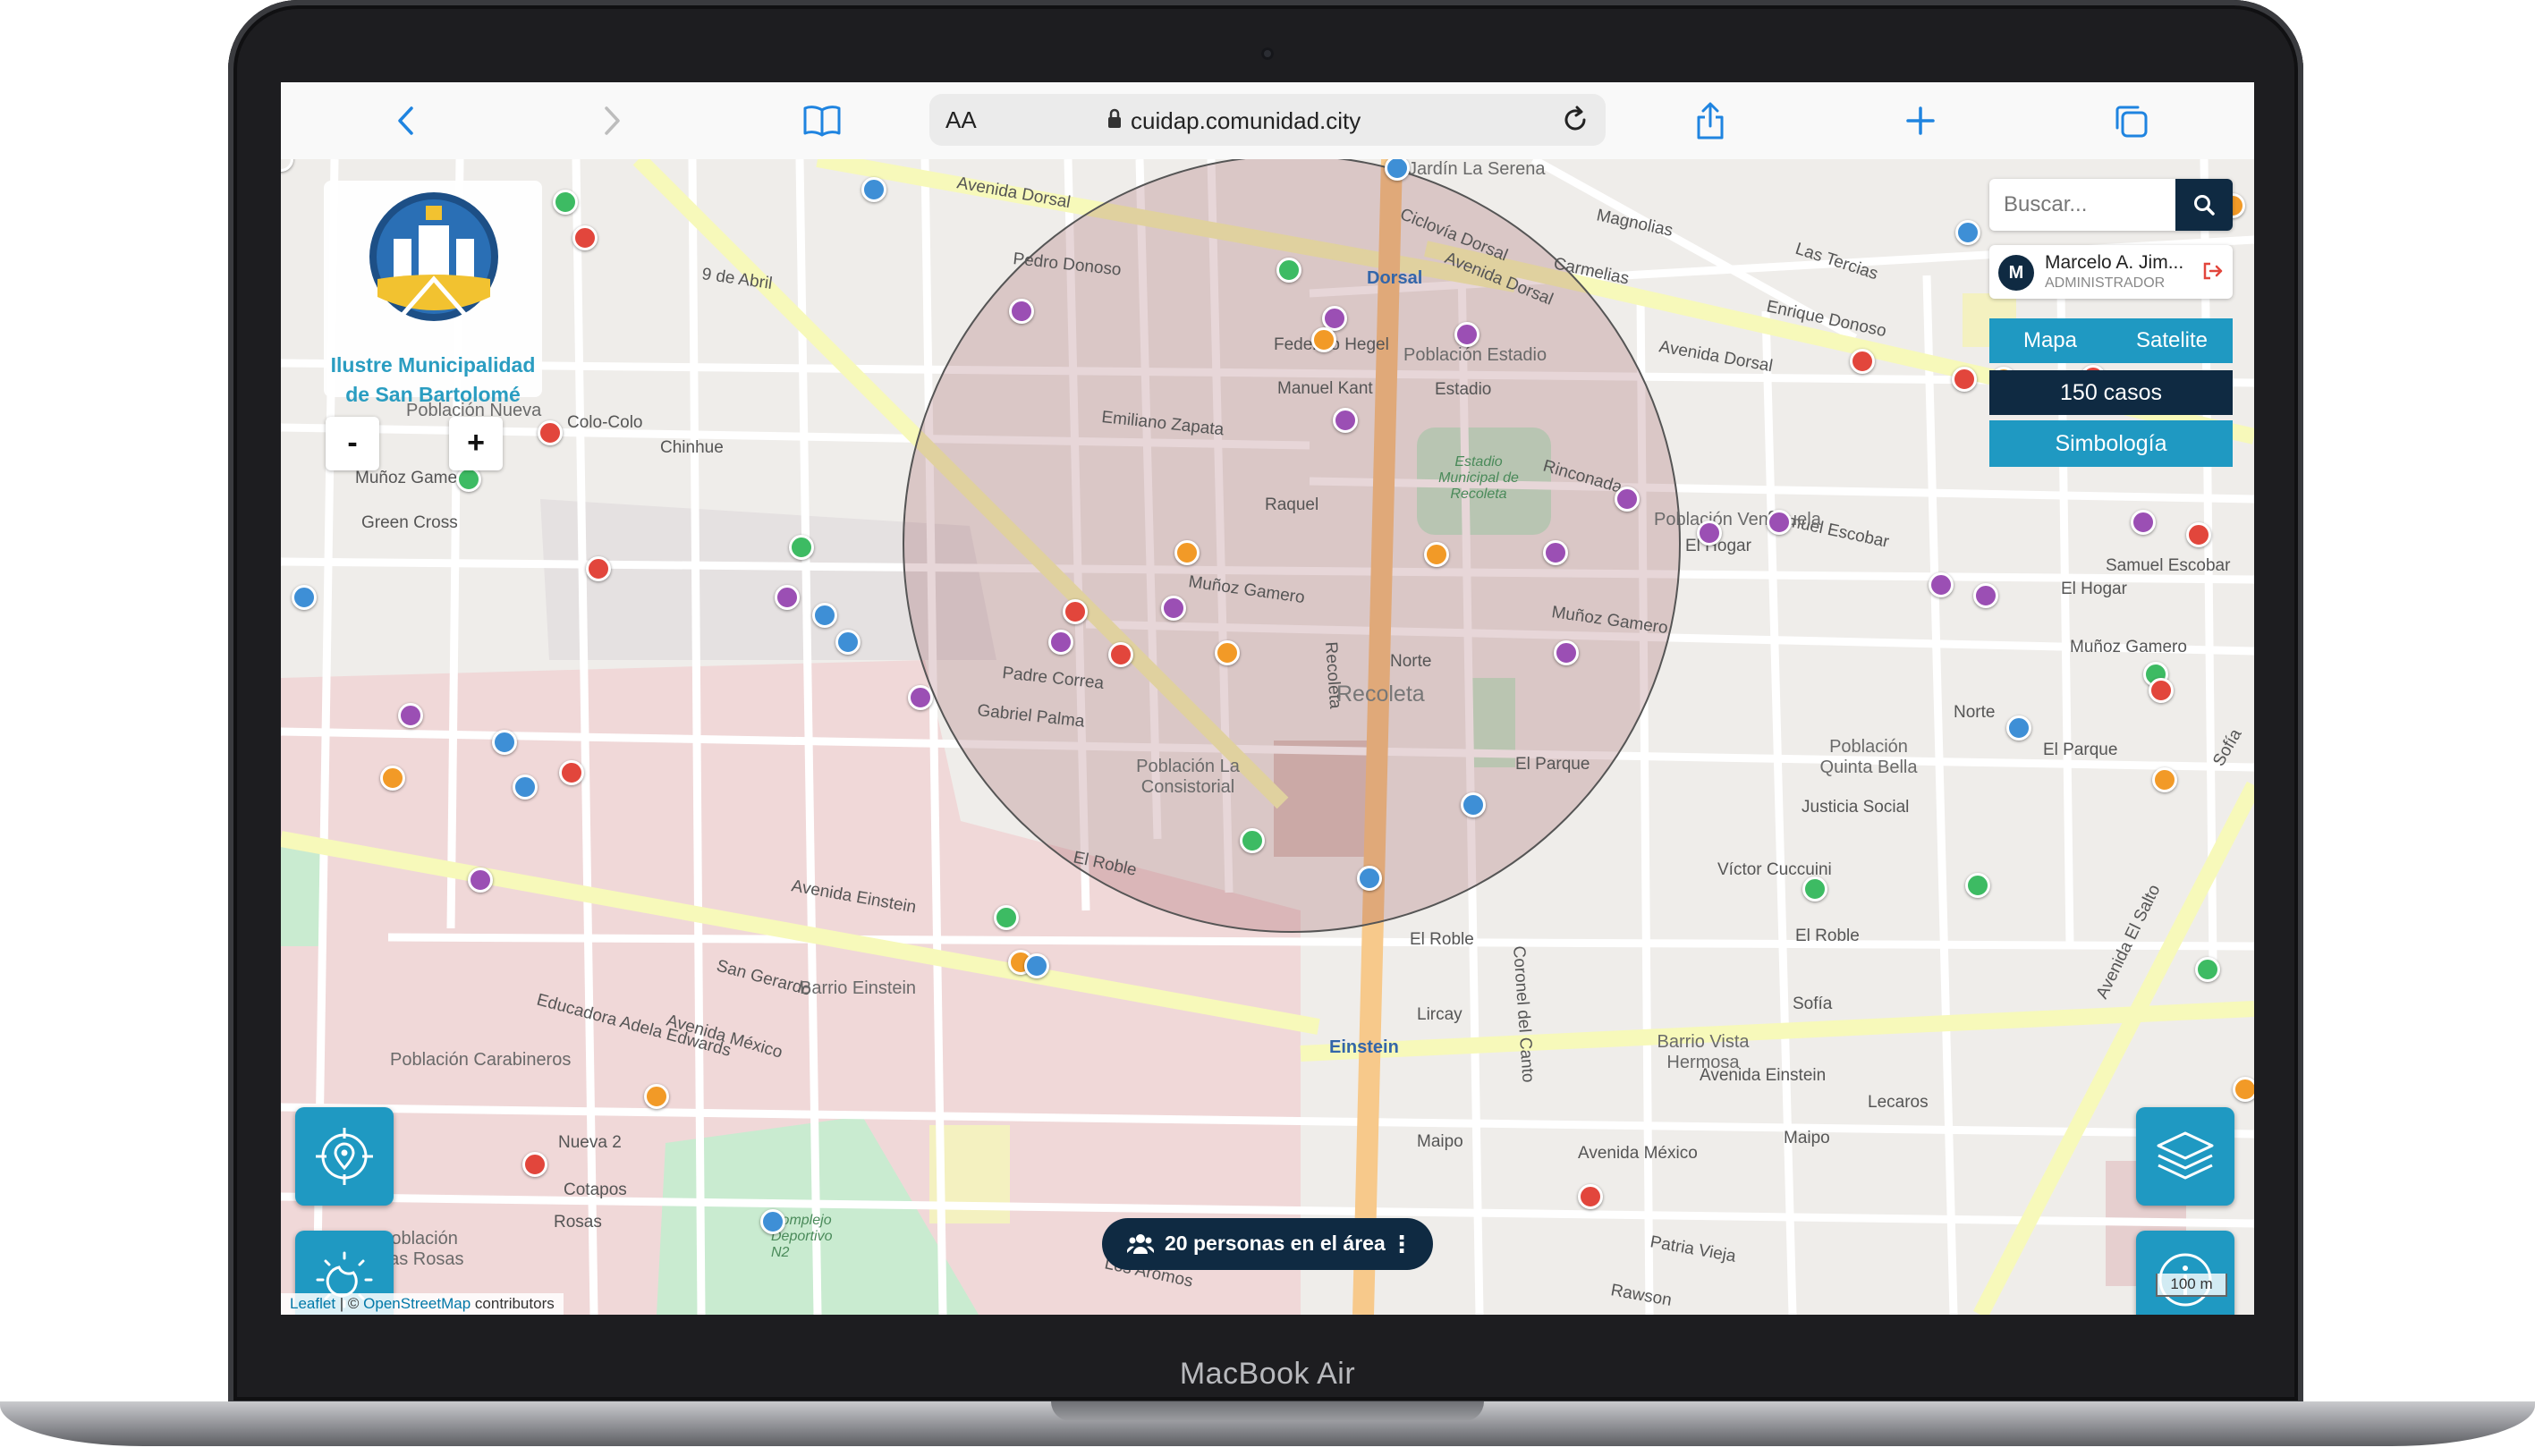  What do you see at coordinates (578, 1222) in the screenshot?
I see `street-label: Rosas` at bounding box center [578, 1222].